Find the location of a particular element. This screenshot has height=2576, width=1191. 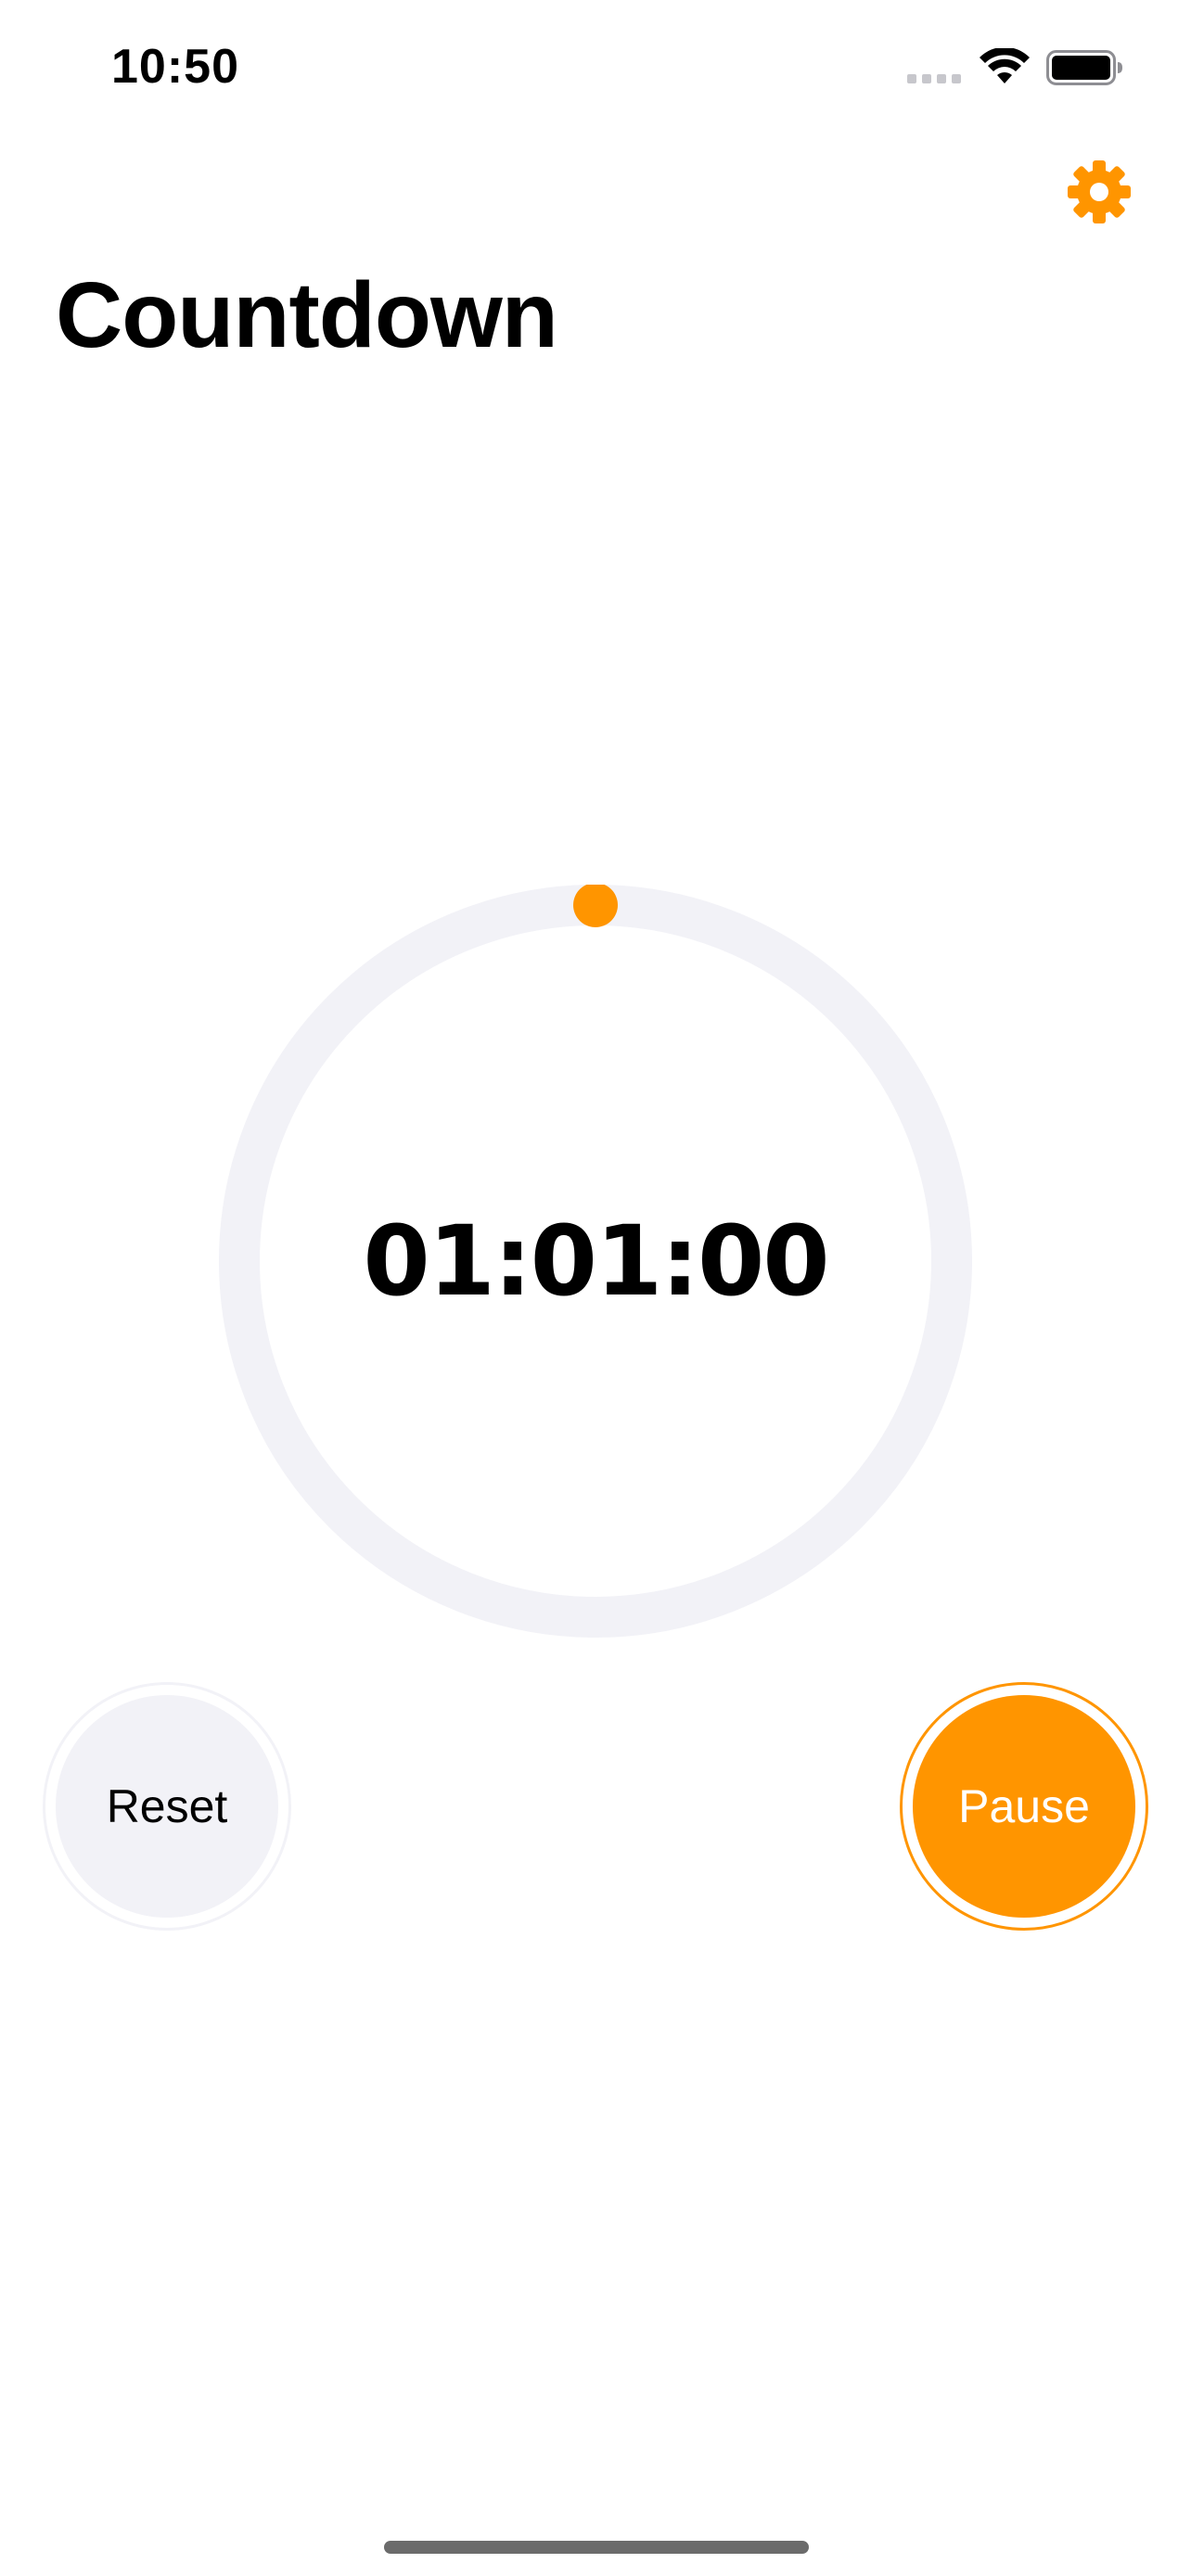

reset-button: Reset is located at coordinates (167, 1806).